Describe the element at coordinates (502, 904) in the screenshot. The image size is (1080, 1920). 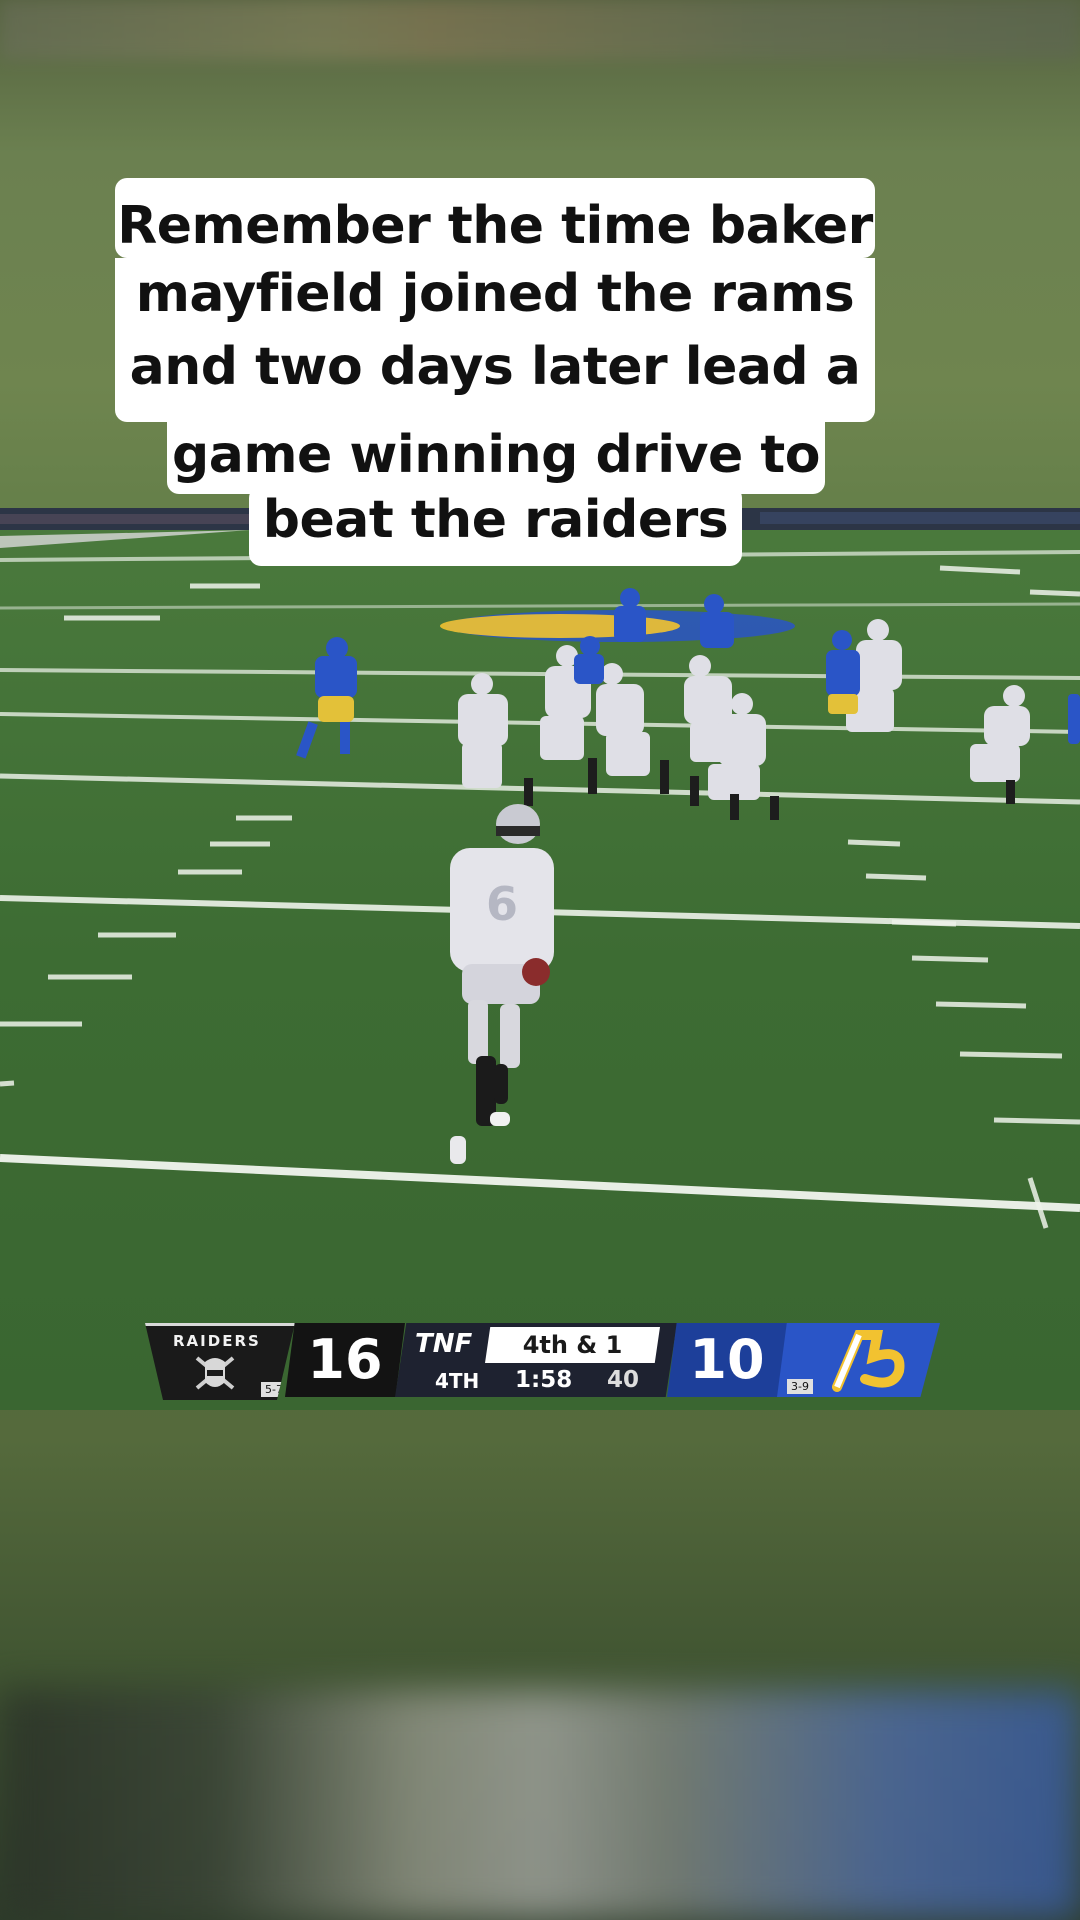
I see `svg-text: 6` at that location.